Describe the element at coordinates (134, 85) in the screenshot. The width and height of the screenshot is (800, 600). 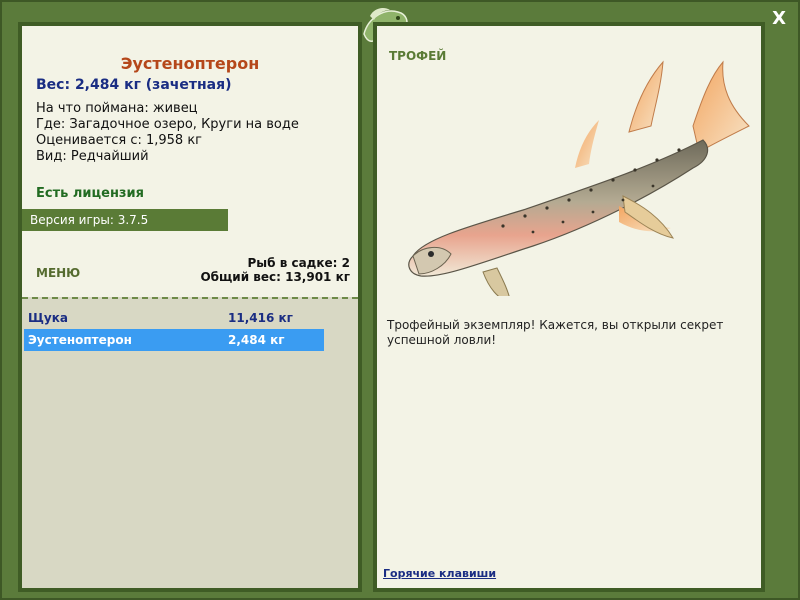
I see `fish-weight: Вес: 2,484 кг (зачетная)` at that location.